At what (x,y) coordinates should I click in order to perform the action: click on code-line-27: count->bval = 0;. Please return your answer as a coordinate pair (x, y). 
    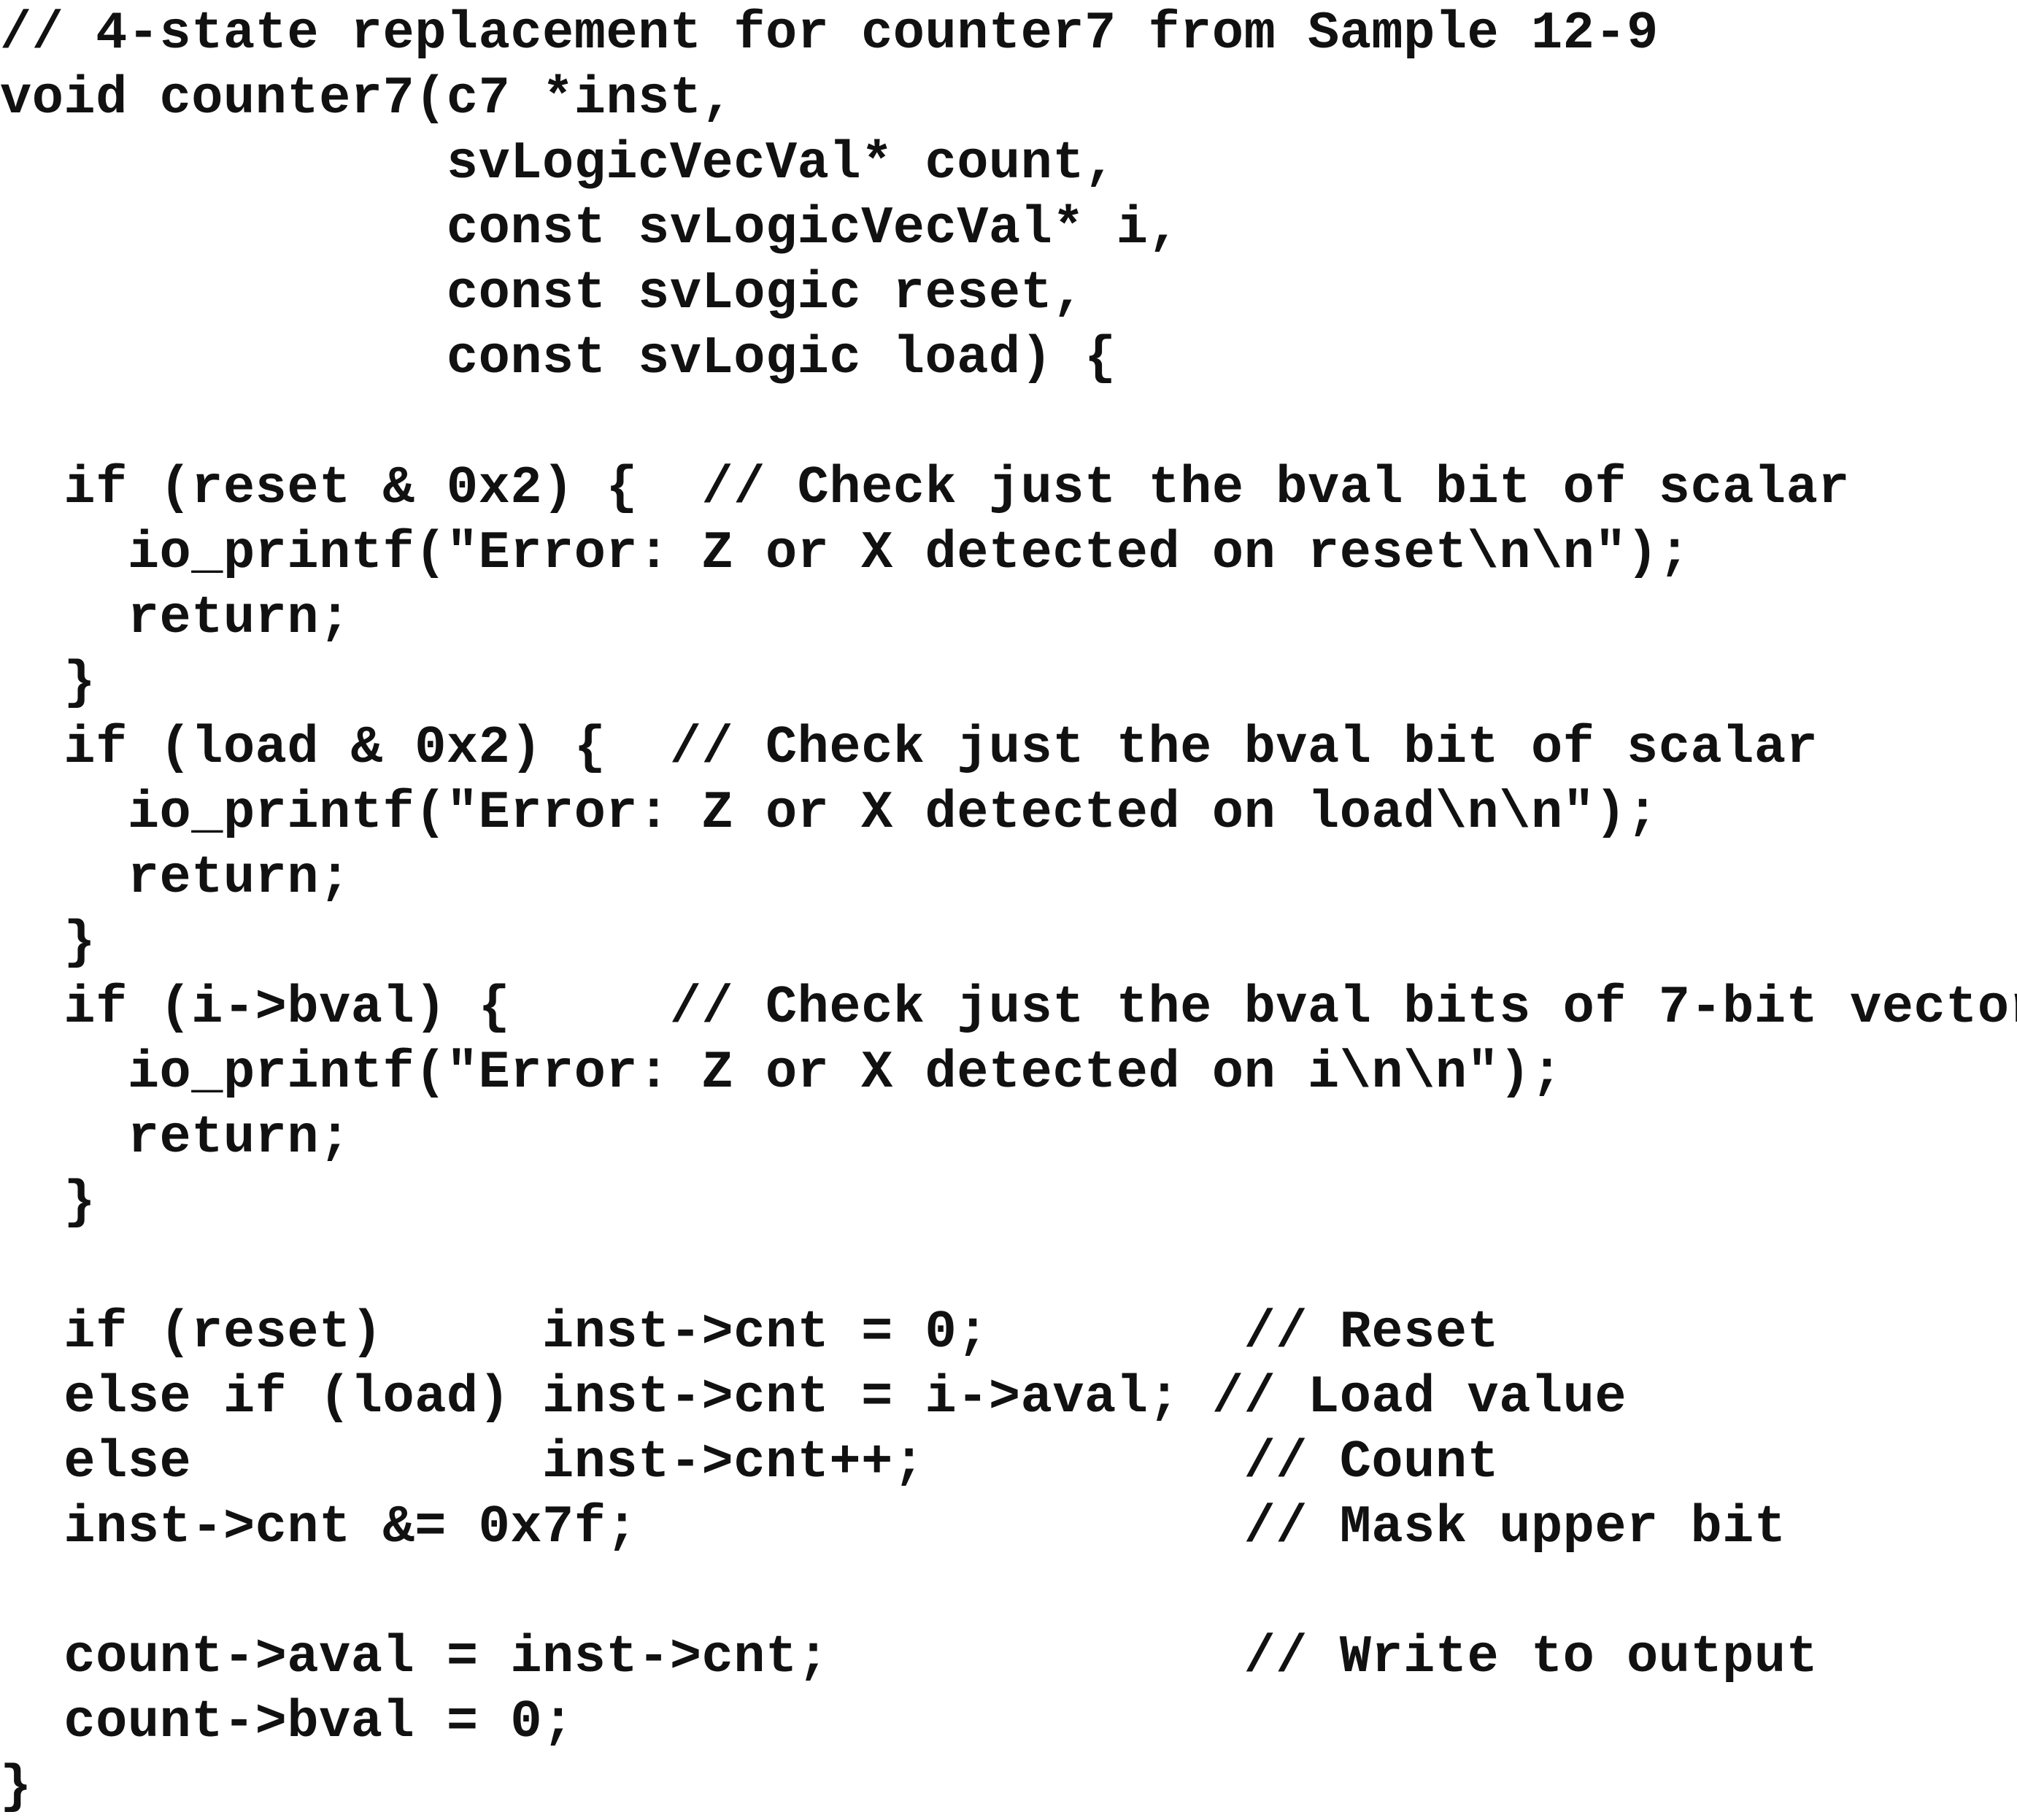
    Looking at the image, I should click on (287, 1722).